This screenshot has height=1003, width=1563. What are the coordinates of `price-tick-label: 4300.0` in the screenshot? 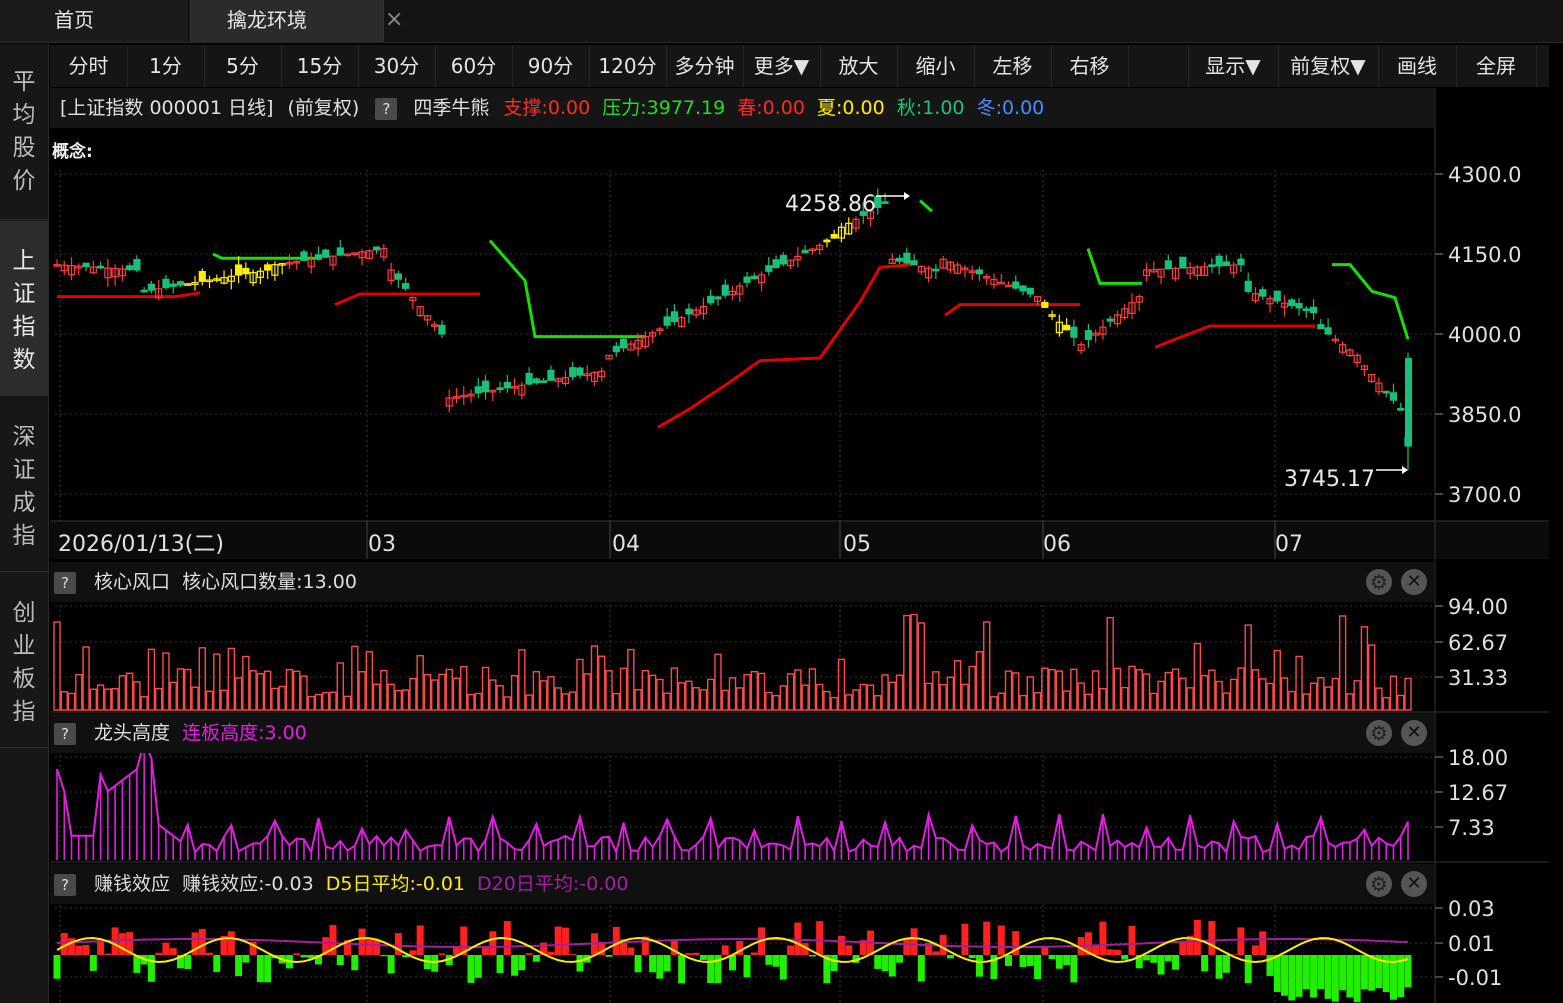 It's located at (1484, 175).